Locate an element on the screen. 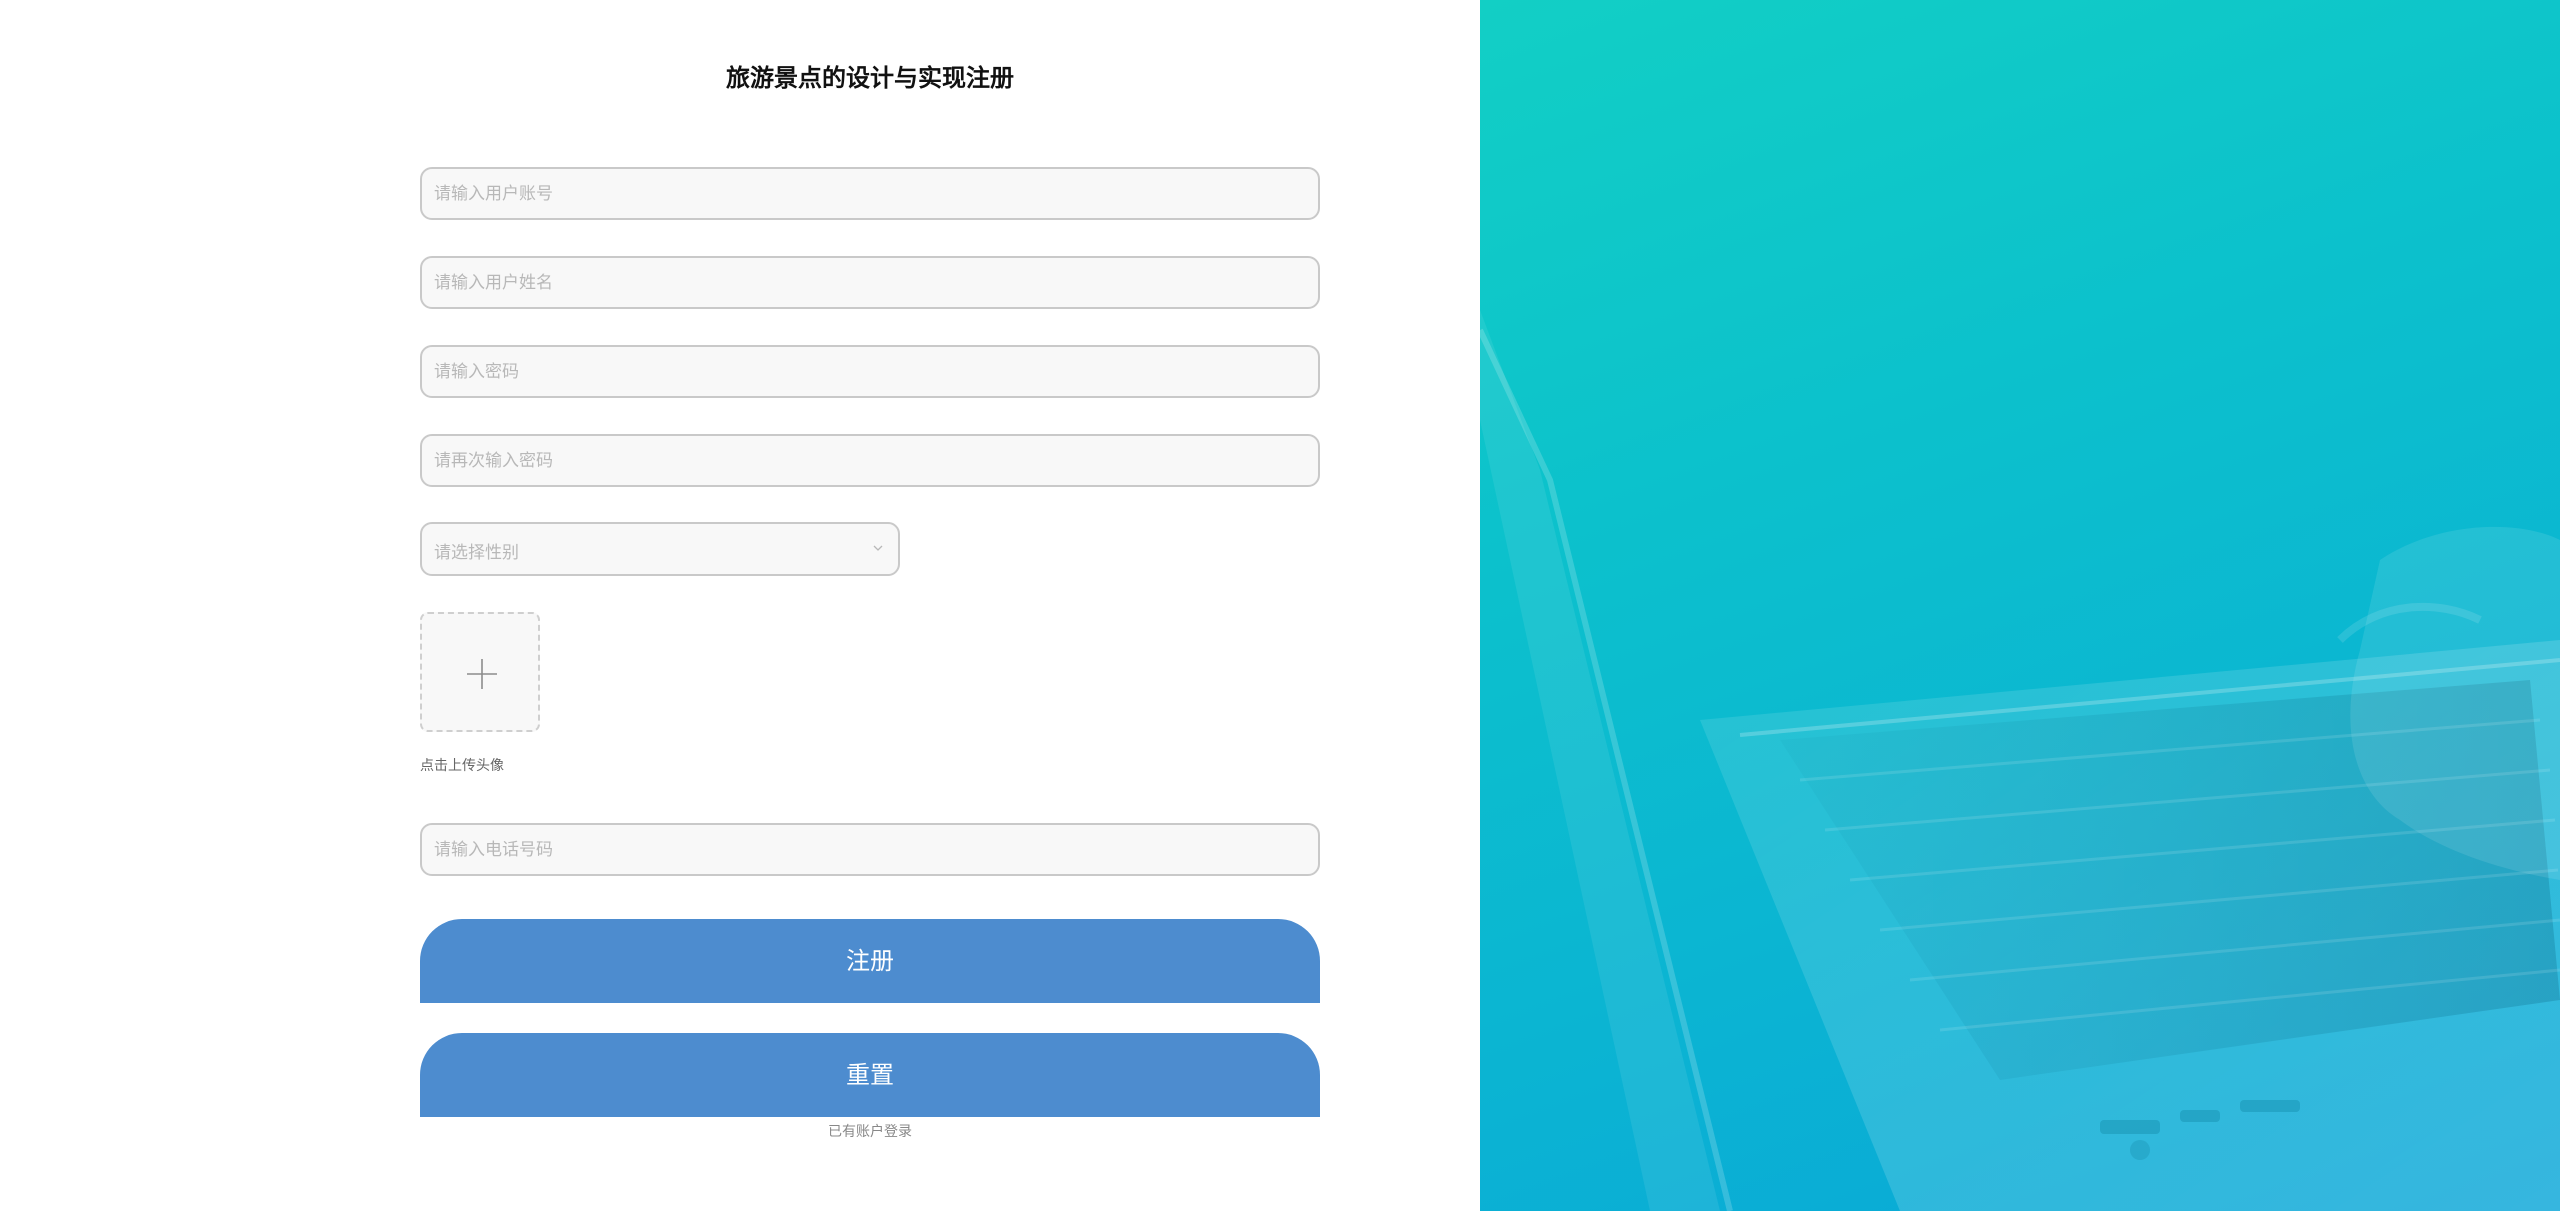  account-input is located at coordinates (870, 193).